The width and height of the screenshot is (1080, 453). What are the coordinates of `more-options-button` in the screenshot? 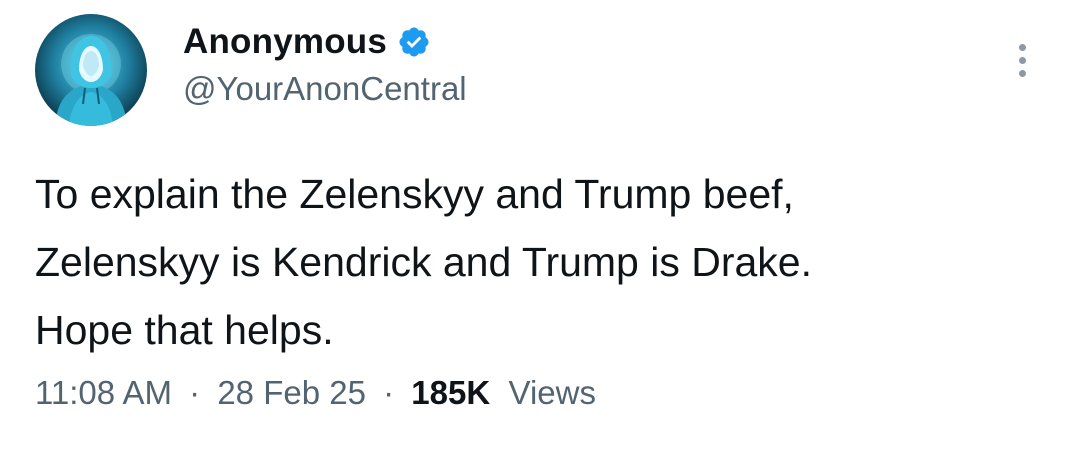 It's located at (1022, 60).